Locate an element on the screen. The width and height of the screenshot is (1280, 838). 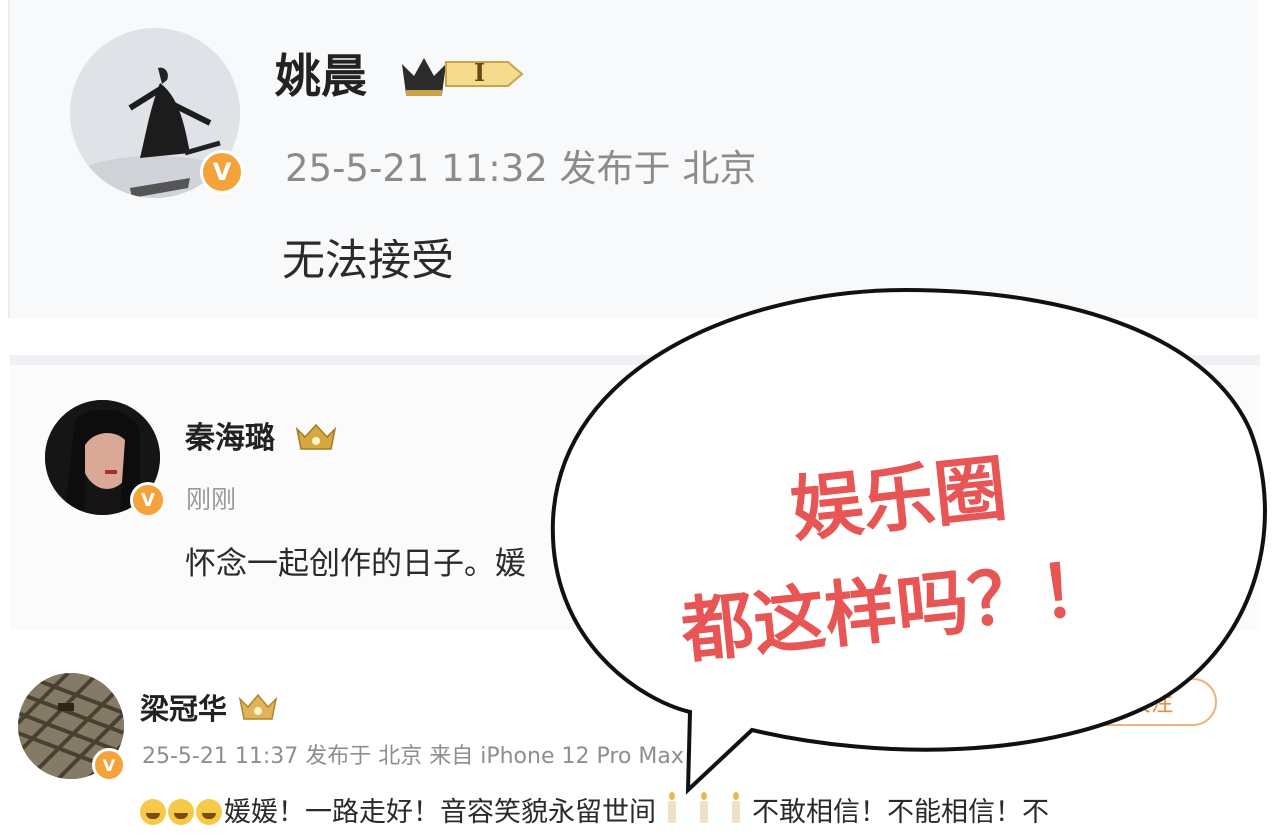
callout-line-1: 娱乐圈 is located at coordinates (898, 499).